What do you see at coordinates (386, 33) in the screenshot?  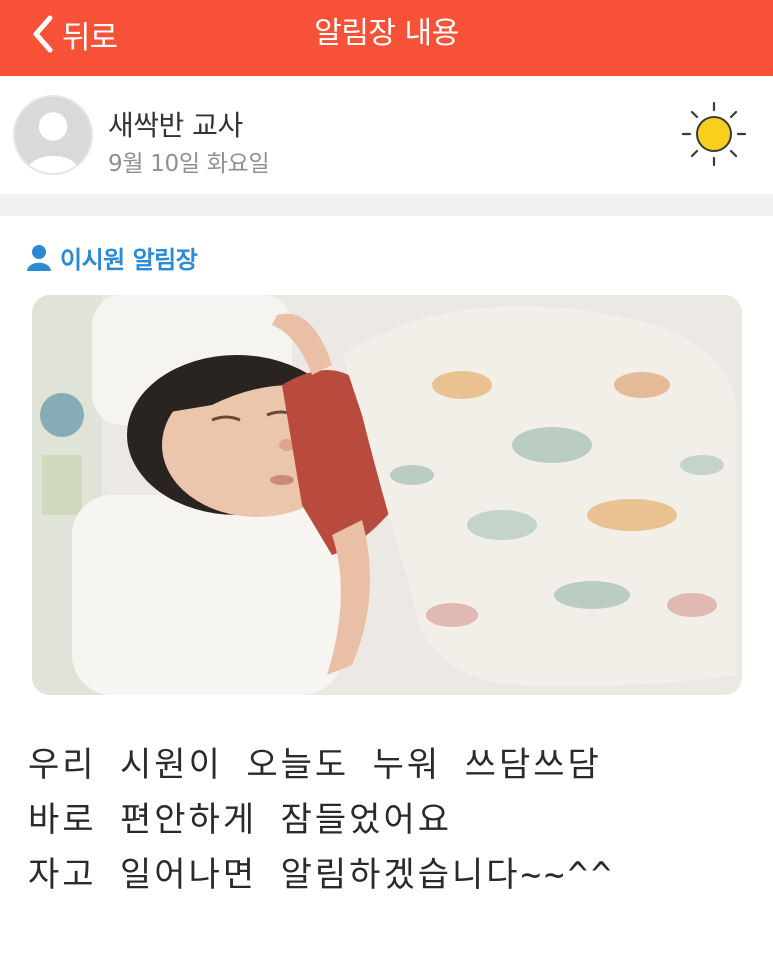 I see `page-title: 알림장 내용` at bounding box center [386, 33].